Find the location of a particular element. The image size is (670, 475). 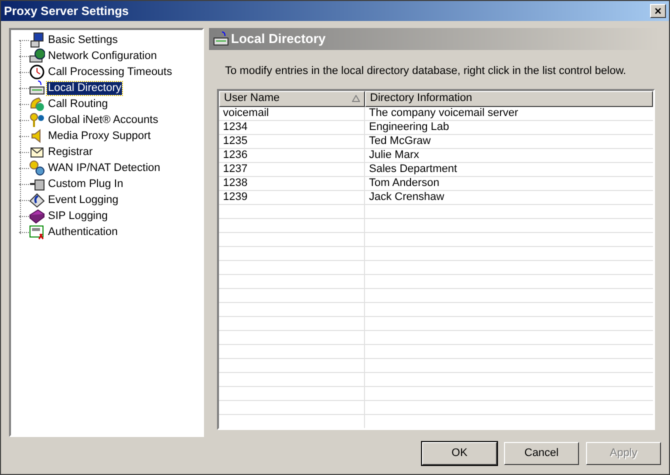

computer-icon is located at coordinates (37, 40).